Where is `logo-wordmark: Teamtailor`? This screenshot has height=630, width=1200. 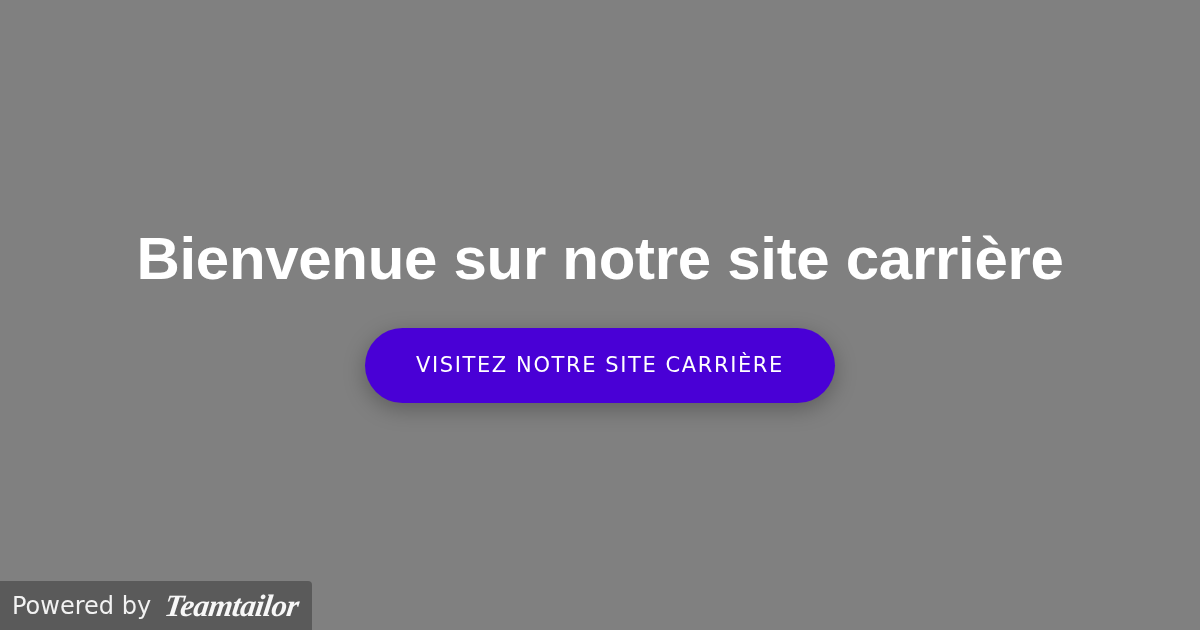 logo-wordmark: Teamtailor is located at coordinates (231, 605).